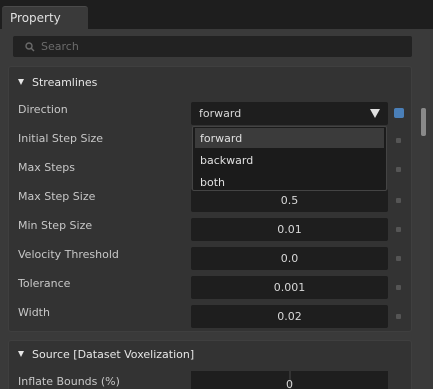 The height and width of the screenshot is (389, 433). What do you see at coordinates (57, 196) in the screenshot?
I see `max-step-size-label: Max Step Size` at bounding box center [57, 196].